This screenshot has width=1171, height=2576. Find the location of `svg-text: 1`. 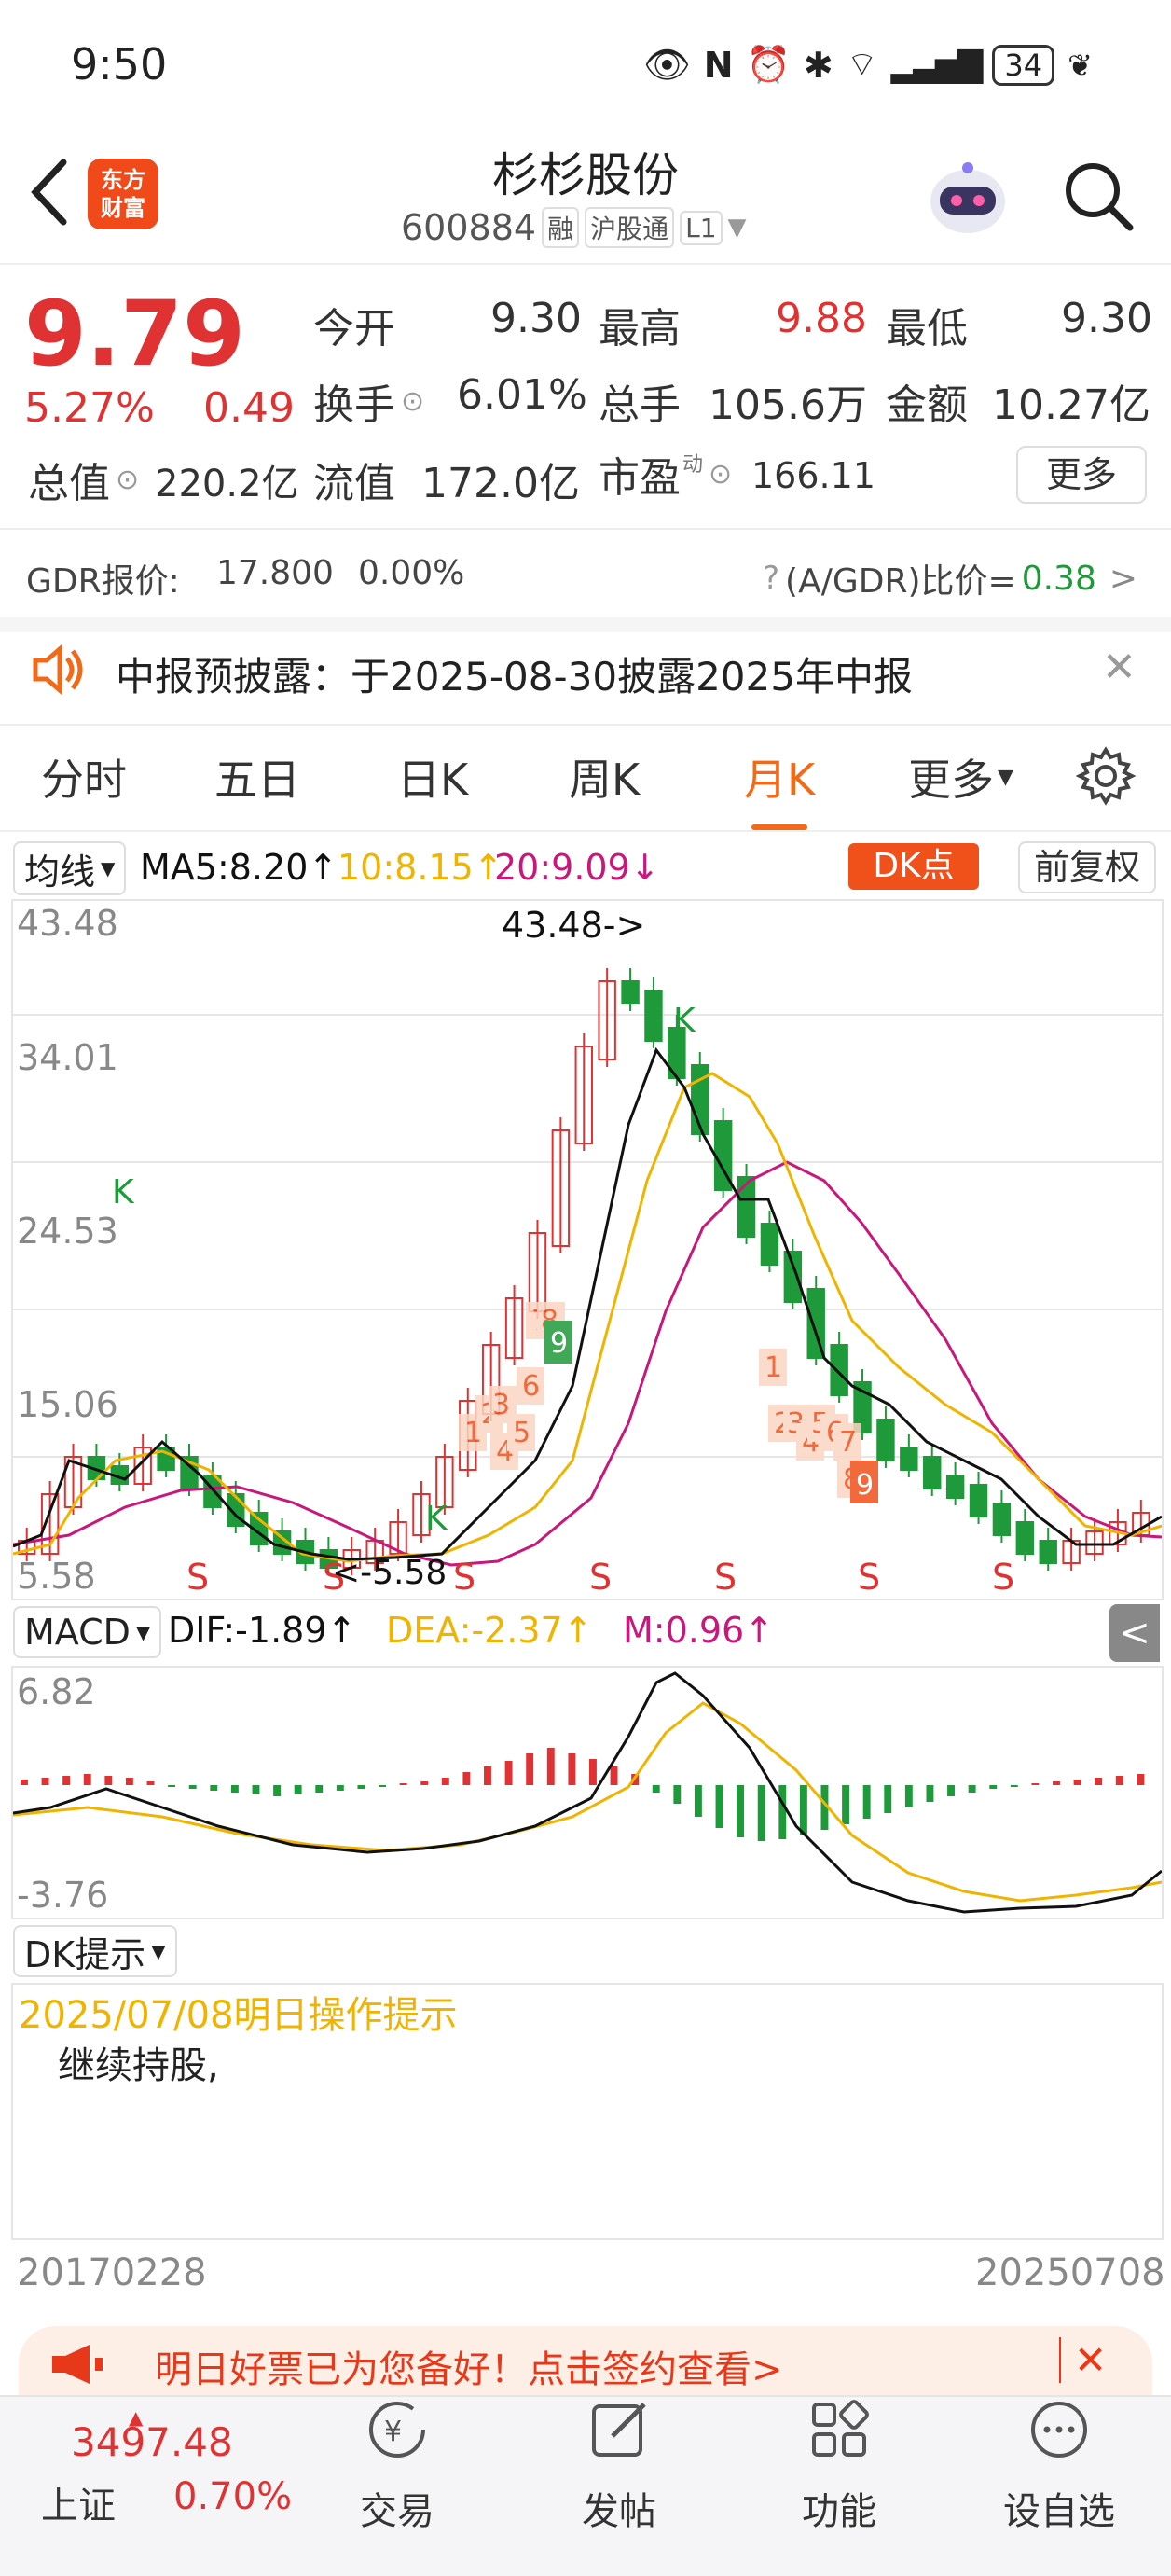

svg-text: 1 is located at coordinates (773, 1367).